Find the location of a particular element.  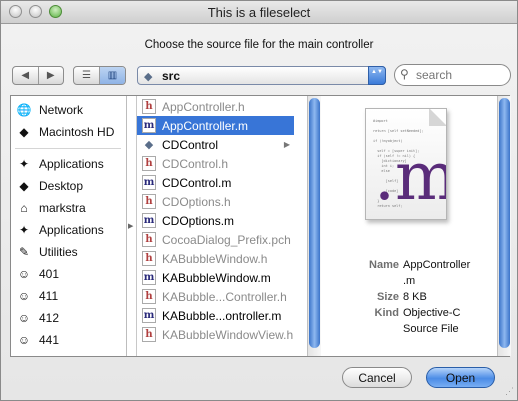

sidebar-item-utilities: ✎ Utilities is located at coordinates (46, 252).